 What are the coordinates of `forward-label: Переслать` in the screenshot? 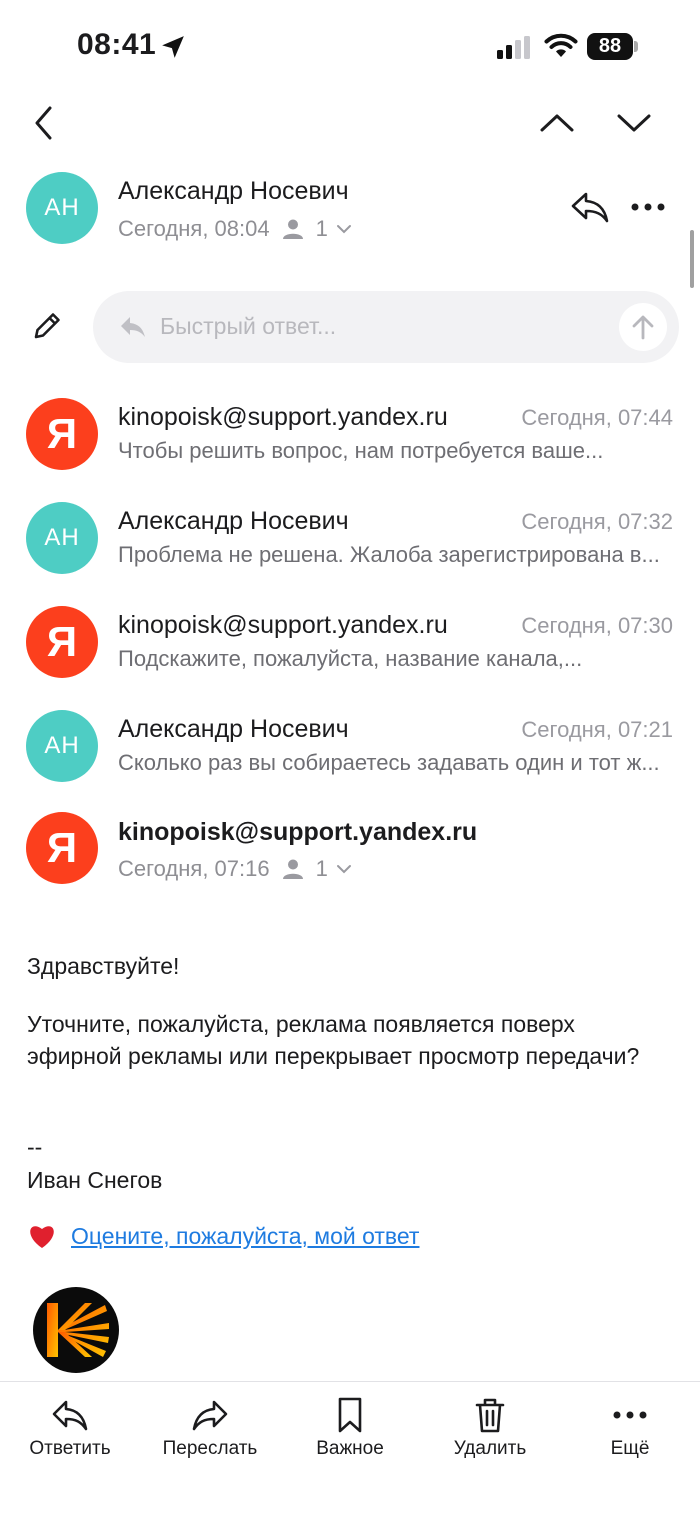 It's located at (210, 1448).